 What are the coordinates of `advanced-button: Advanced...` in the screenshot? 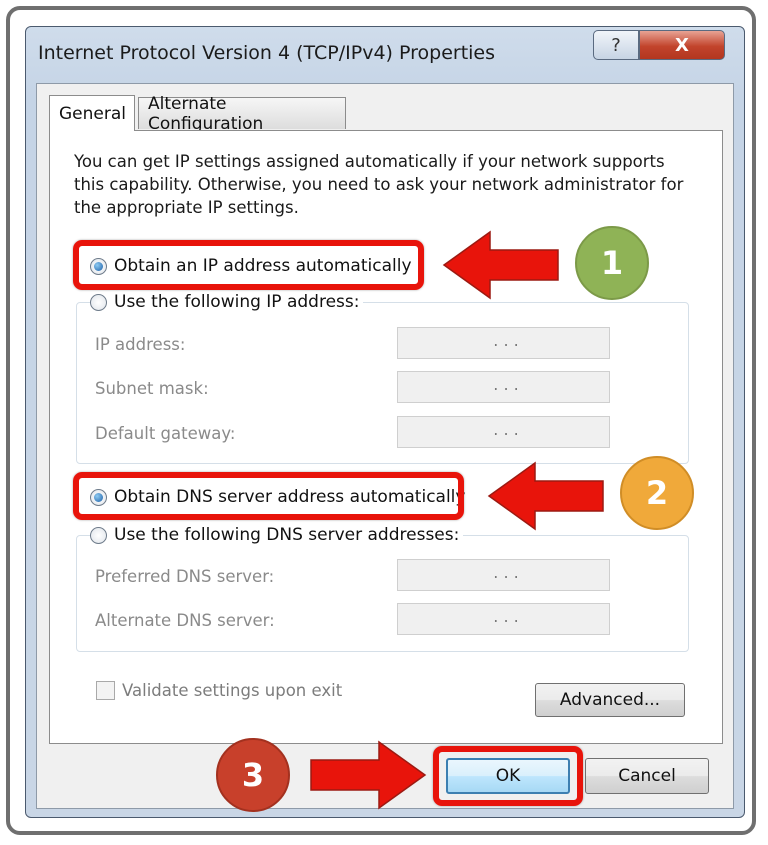 It's located at (610, 700).